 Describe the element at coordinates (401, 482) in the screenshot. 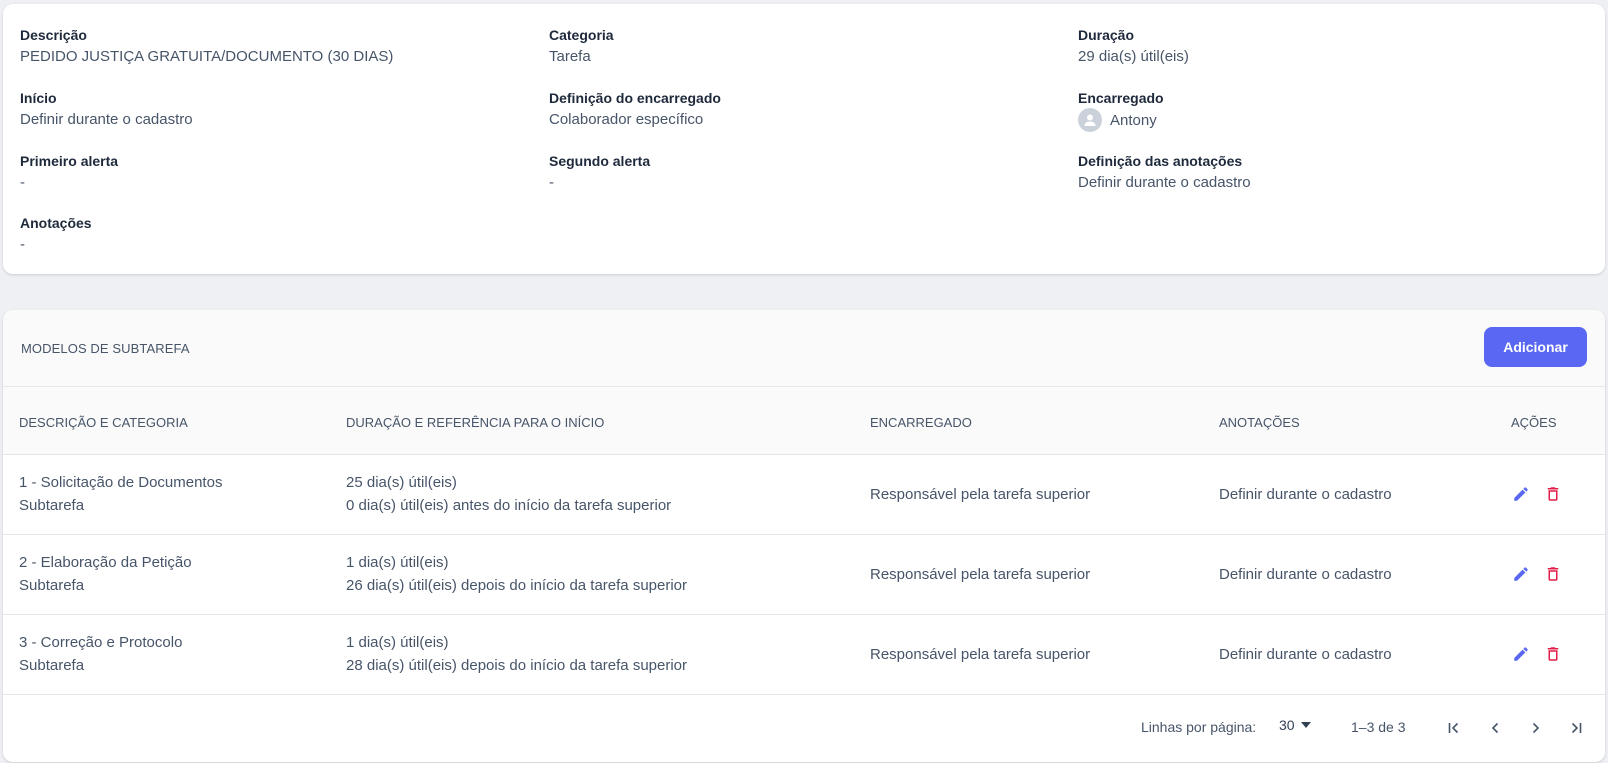

I see `subtask-duration: 25 dia(s) útil(eis)` at that location.